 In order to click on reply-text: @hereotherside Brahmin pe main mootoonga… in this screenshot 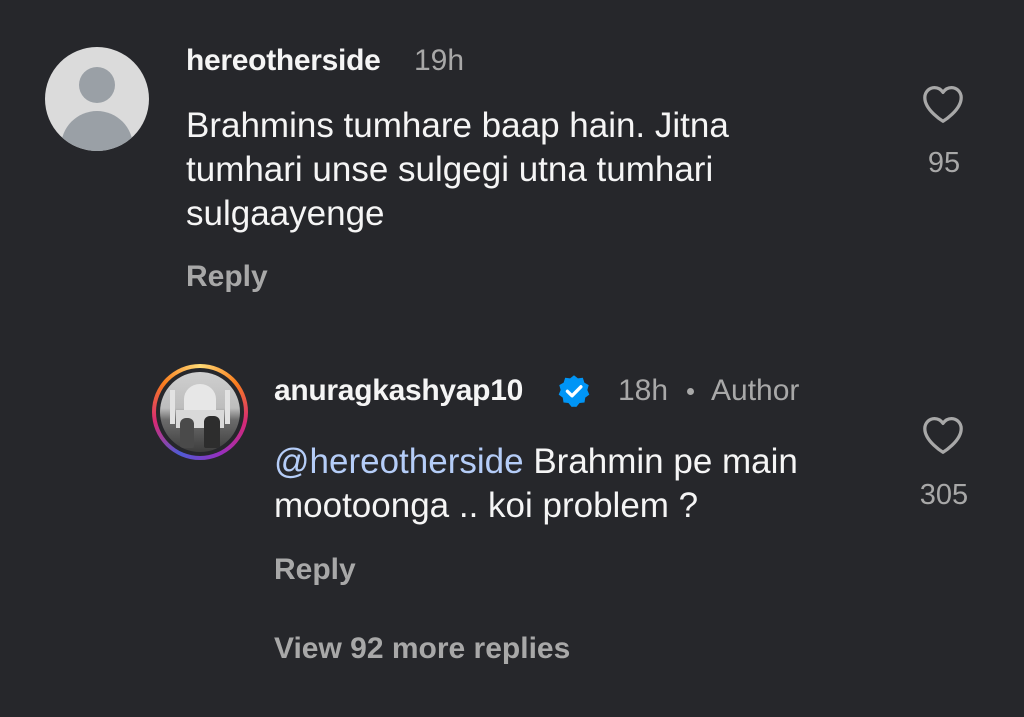, I will do `click(536, 484)`.